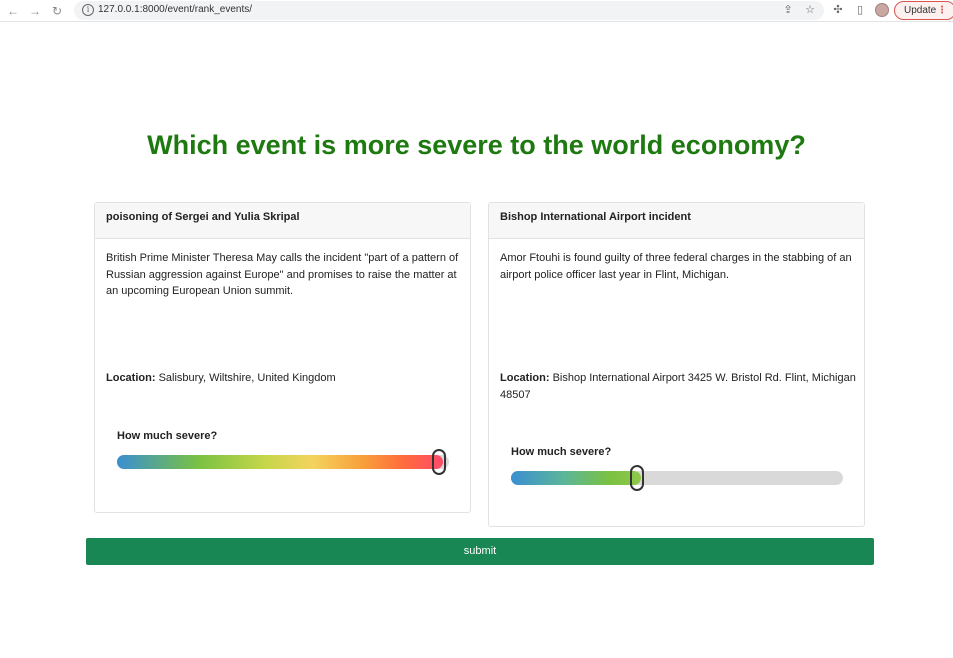 The width and height of the screenshot is (953, 658). Describe the element at coordinates (35, 11) in the screenshot. I see `forward-icon: →` at that location.